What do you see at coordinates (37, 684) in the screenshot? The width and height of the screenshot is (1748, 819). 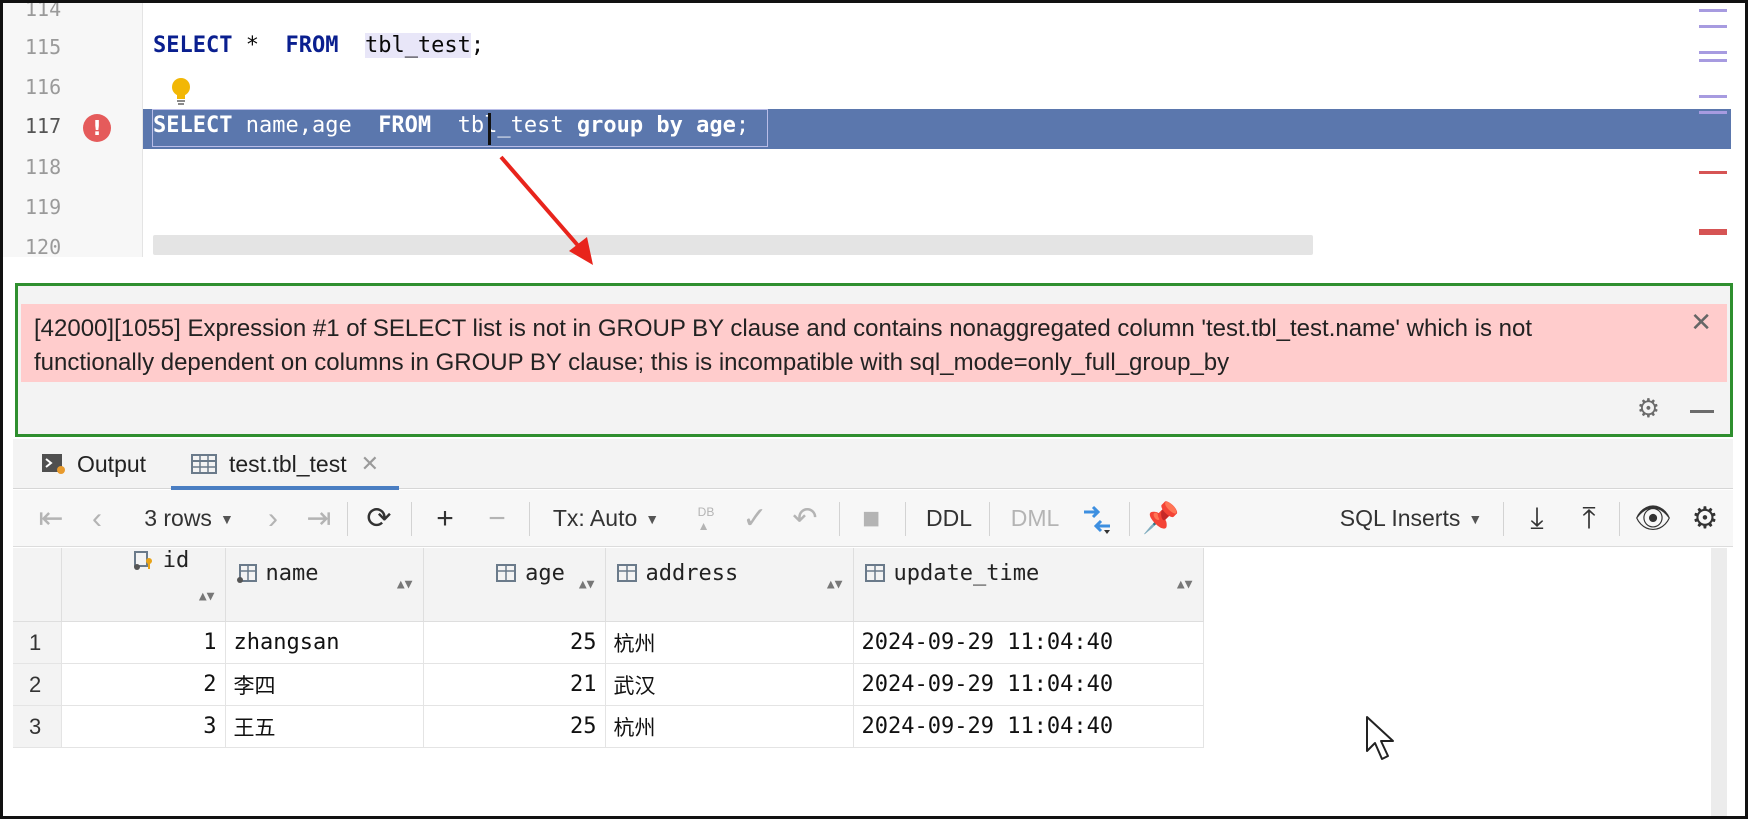 I see `row-number: 2` at bounding box center [37, 684].